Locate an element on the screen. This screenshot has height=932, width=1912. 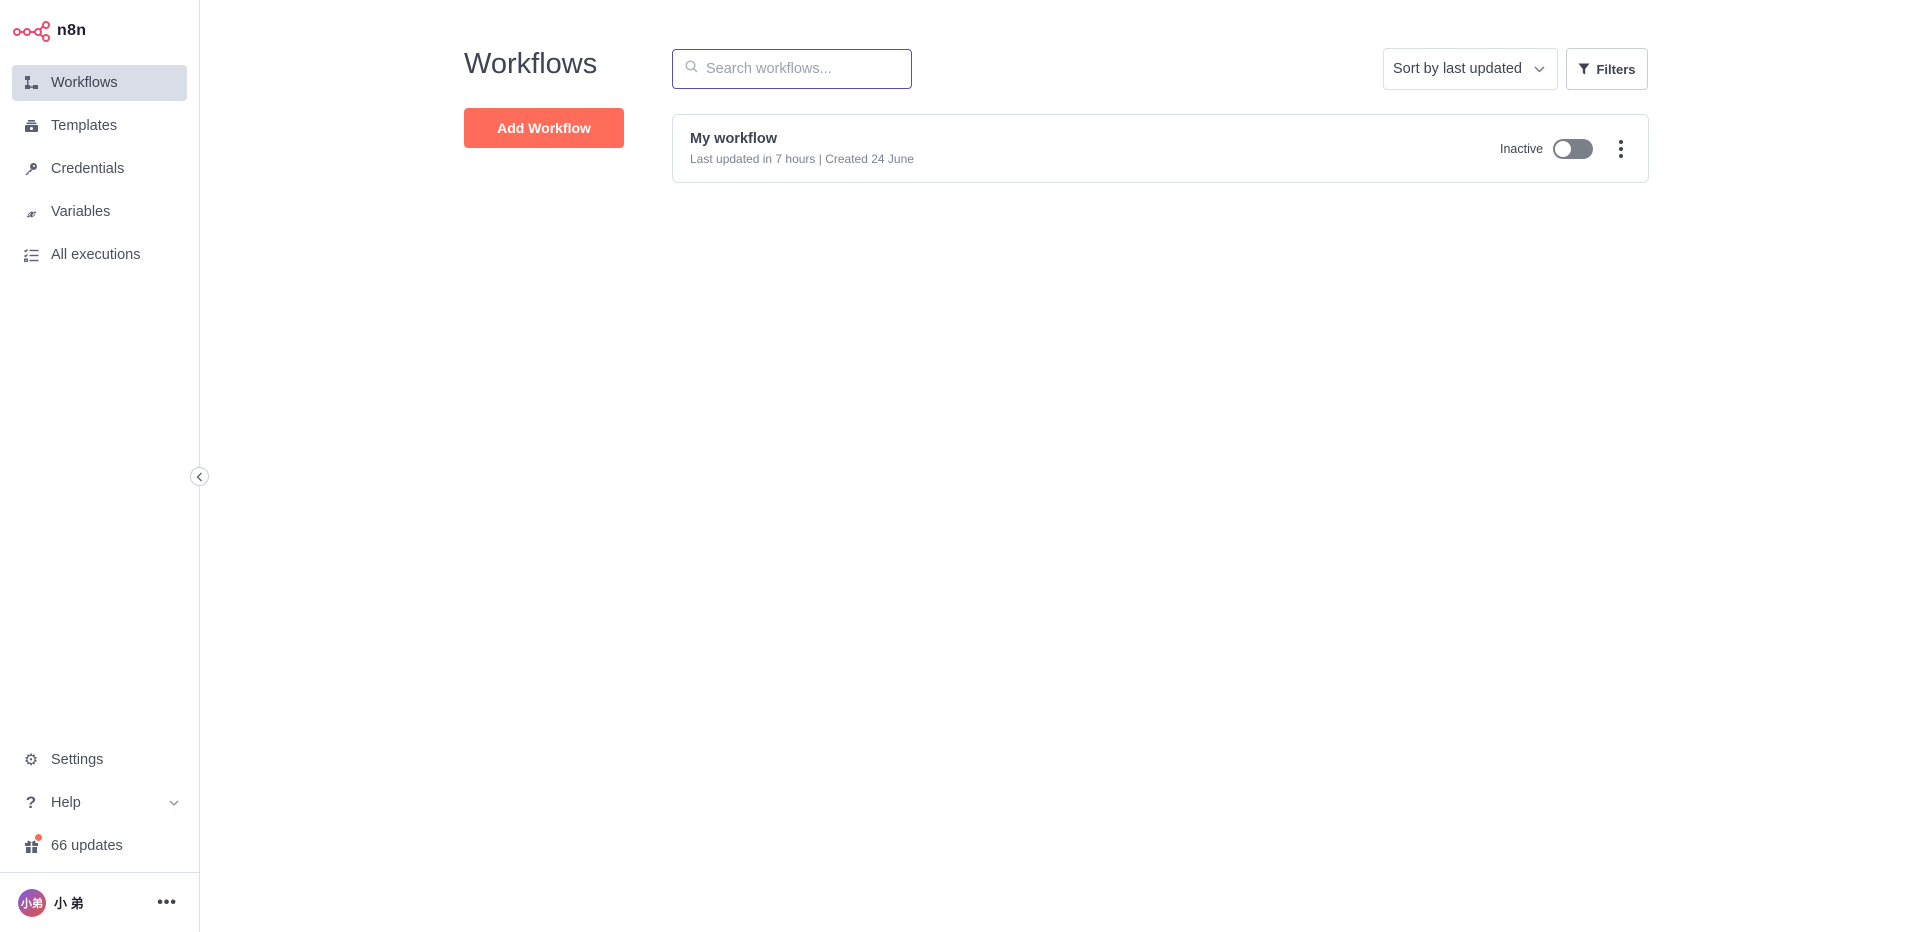
more-vertical-icon is located at coordinates (1621, 149).